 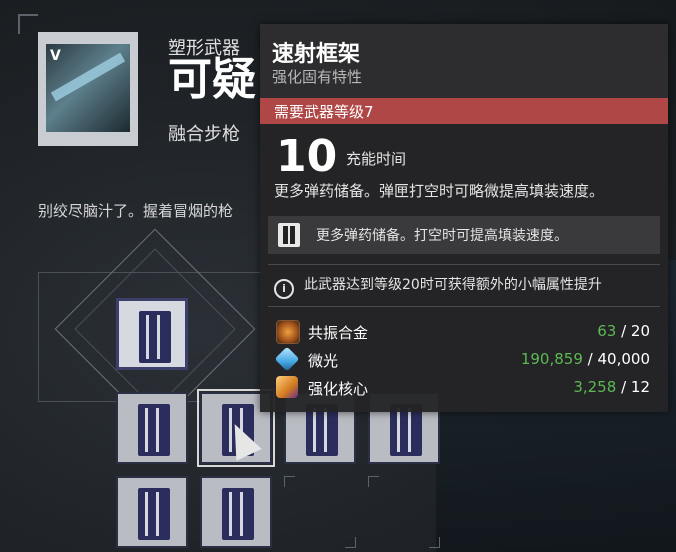 I want to click on stat-label: 充能时间, so click(x=376, y=159).